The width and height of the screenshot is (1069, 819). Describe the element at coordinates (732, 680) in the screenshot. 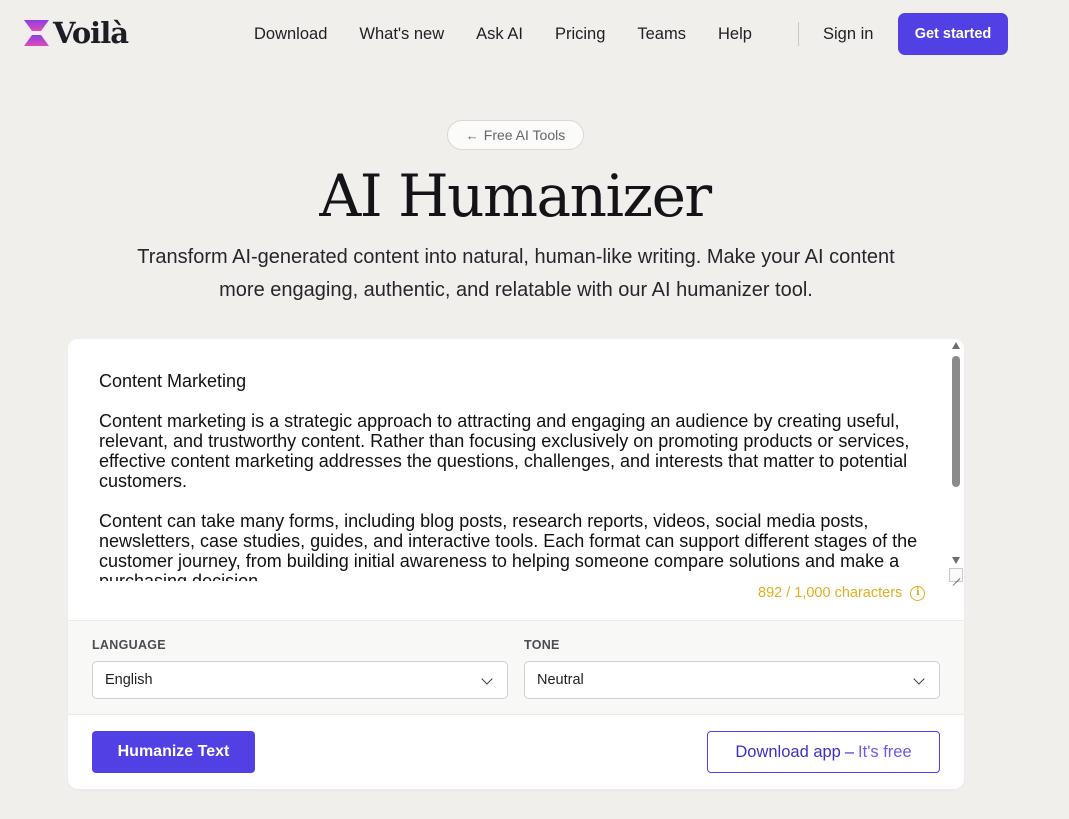

I see `tone-select: Neutral` at that location.